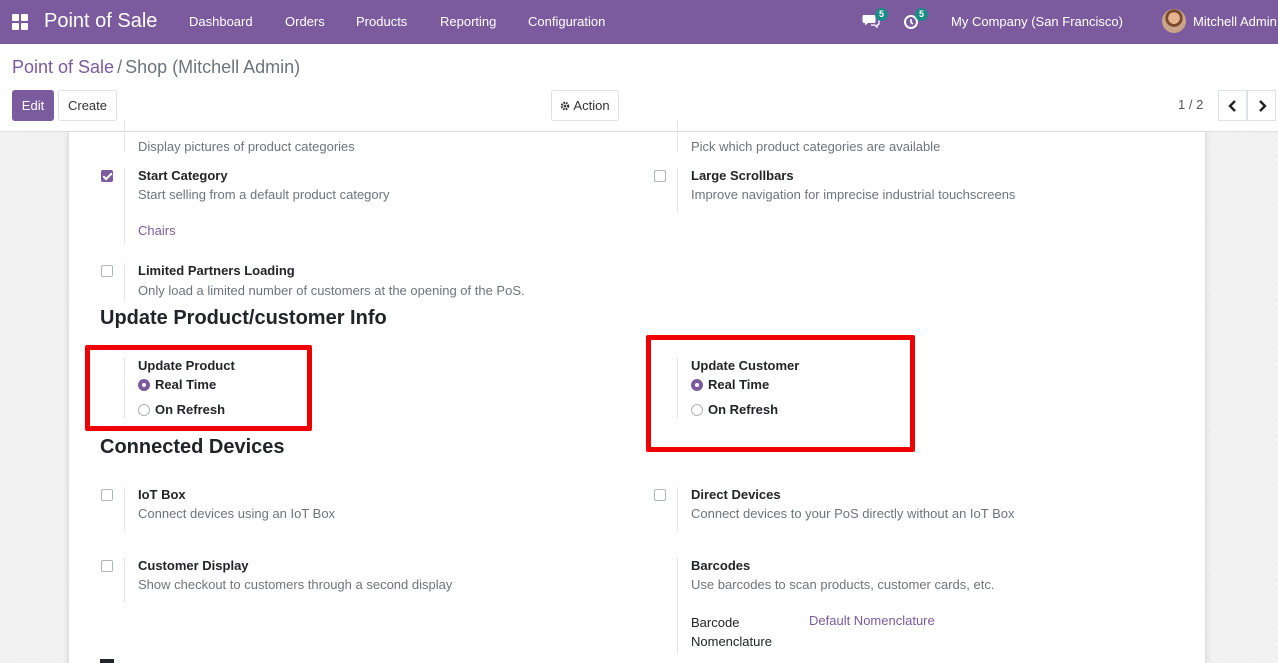 This screenshot has width=1278, height=663. Describe the element at coordinates (872, 620) in the screenshot. I see `barcode-nomenclature-field: Default Nomenclature` at that location.